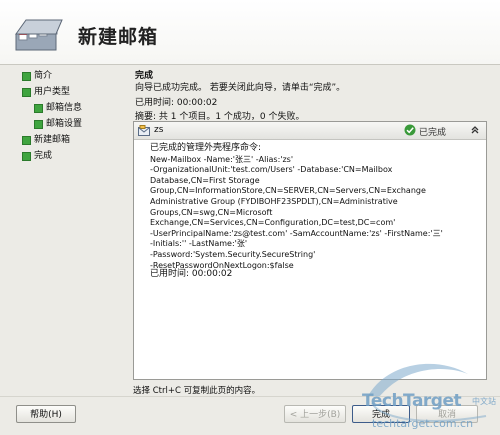 The image size is (500, 435). What do you see at coordinates (64, 108) in the screenshot?
I see `nav-item-label: 邮箱信息` at bounding box center [64, 108].